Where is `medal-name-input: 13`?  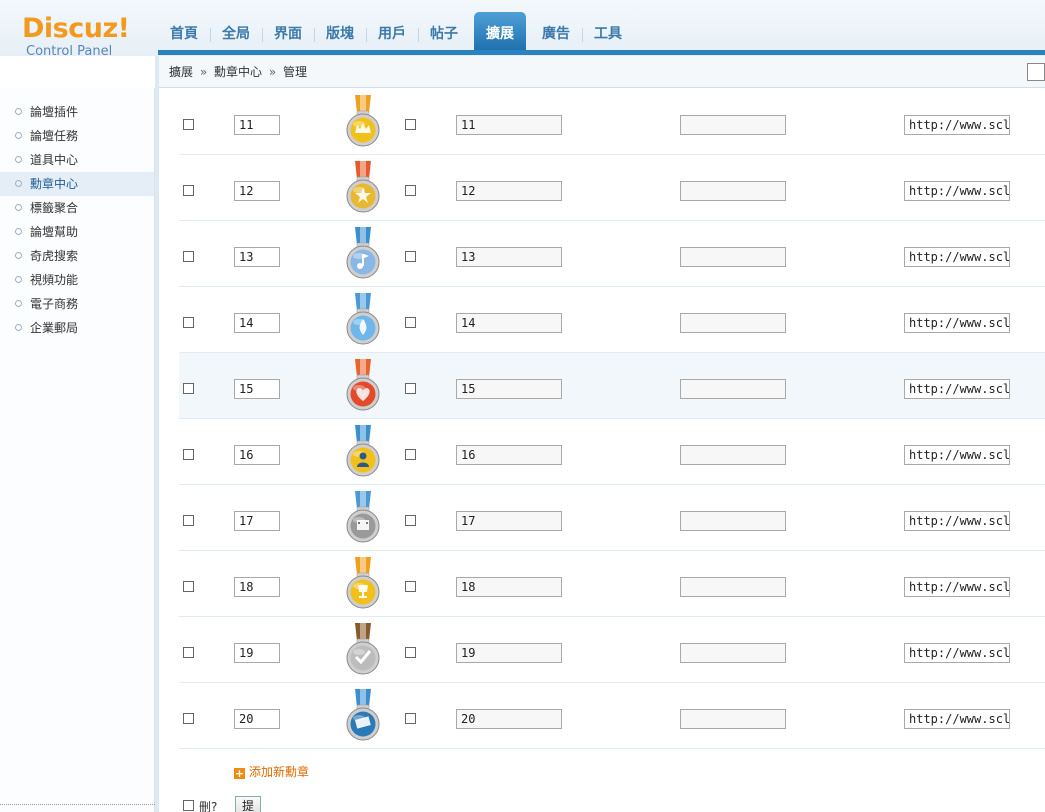 medal-name-input: 13 is located at coordinates (509, 257).